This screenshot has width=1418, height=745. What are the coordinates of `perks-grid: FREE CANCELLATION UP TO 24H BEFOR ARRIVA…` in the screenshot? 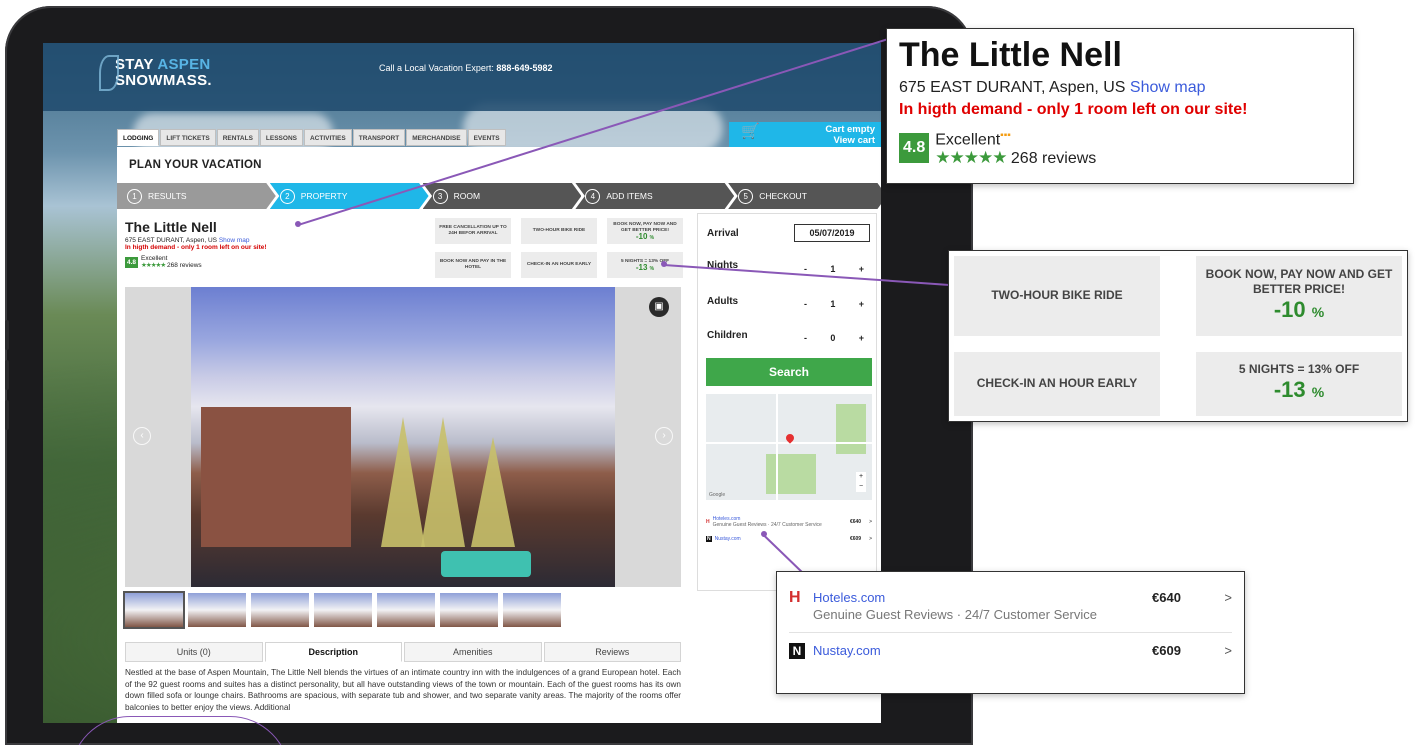 It's located at (559, 248).